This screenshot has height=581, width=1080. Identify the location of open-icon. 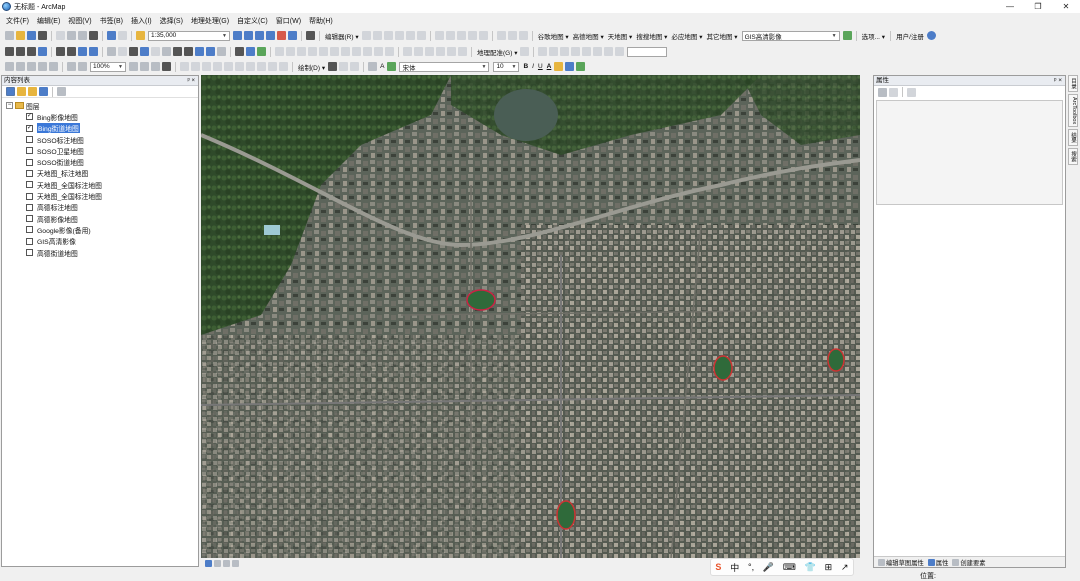
(20, 35).